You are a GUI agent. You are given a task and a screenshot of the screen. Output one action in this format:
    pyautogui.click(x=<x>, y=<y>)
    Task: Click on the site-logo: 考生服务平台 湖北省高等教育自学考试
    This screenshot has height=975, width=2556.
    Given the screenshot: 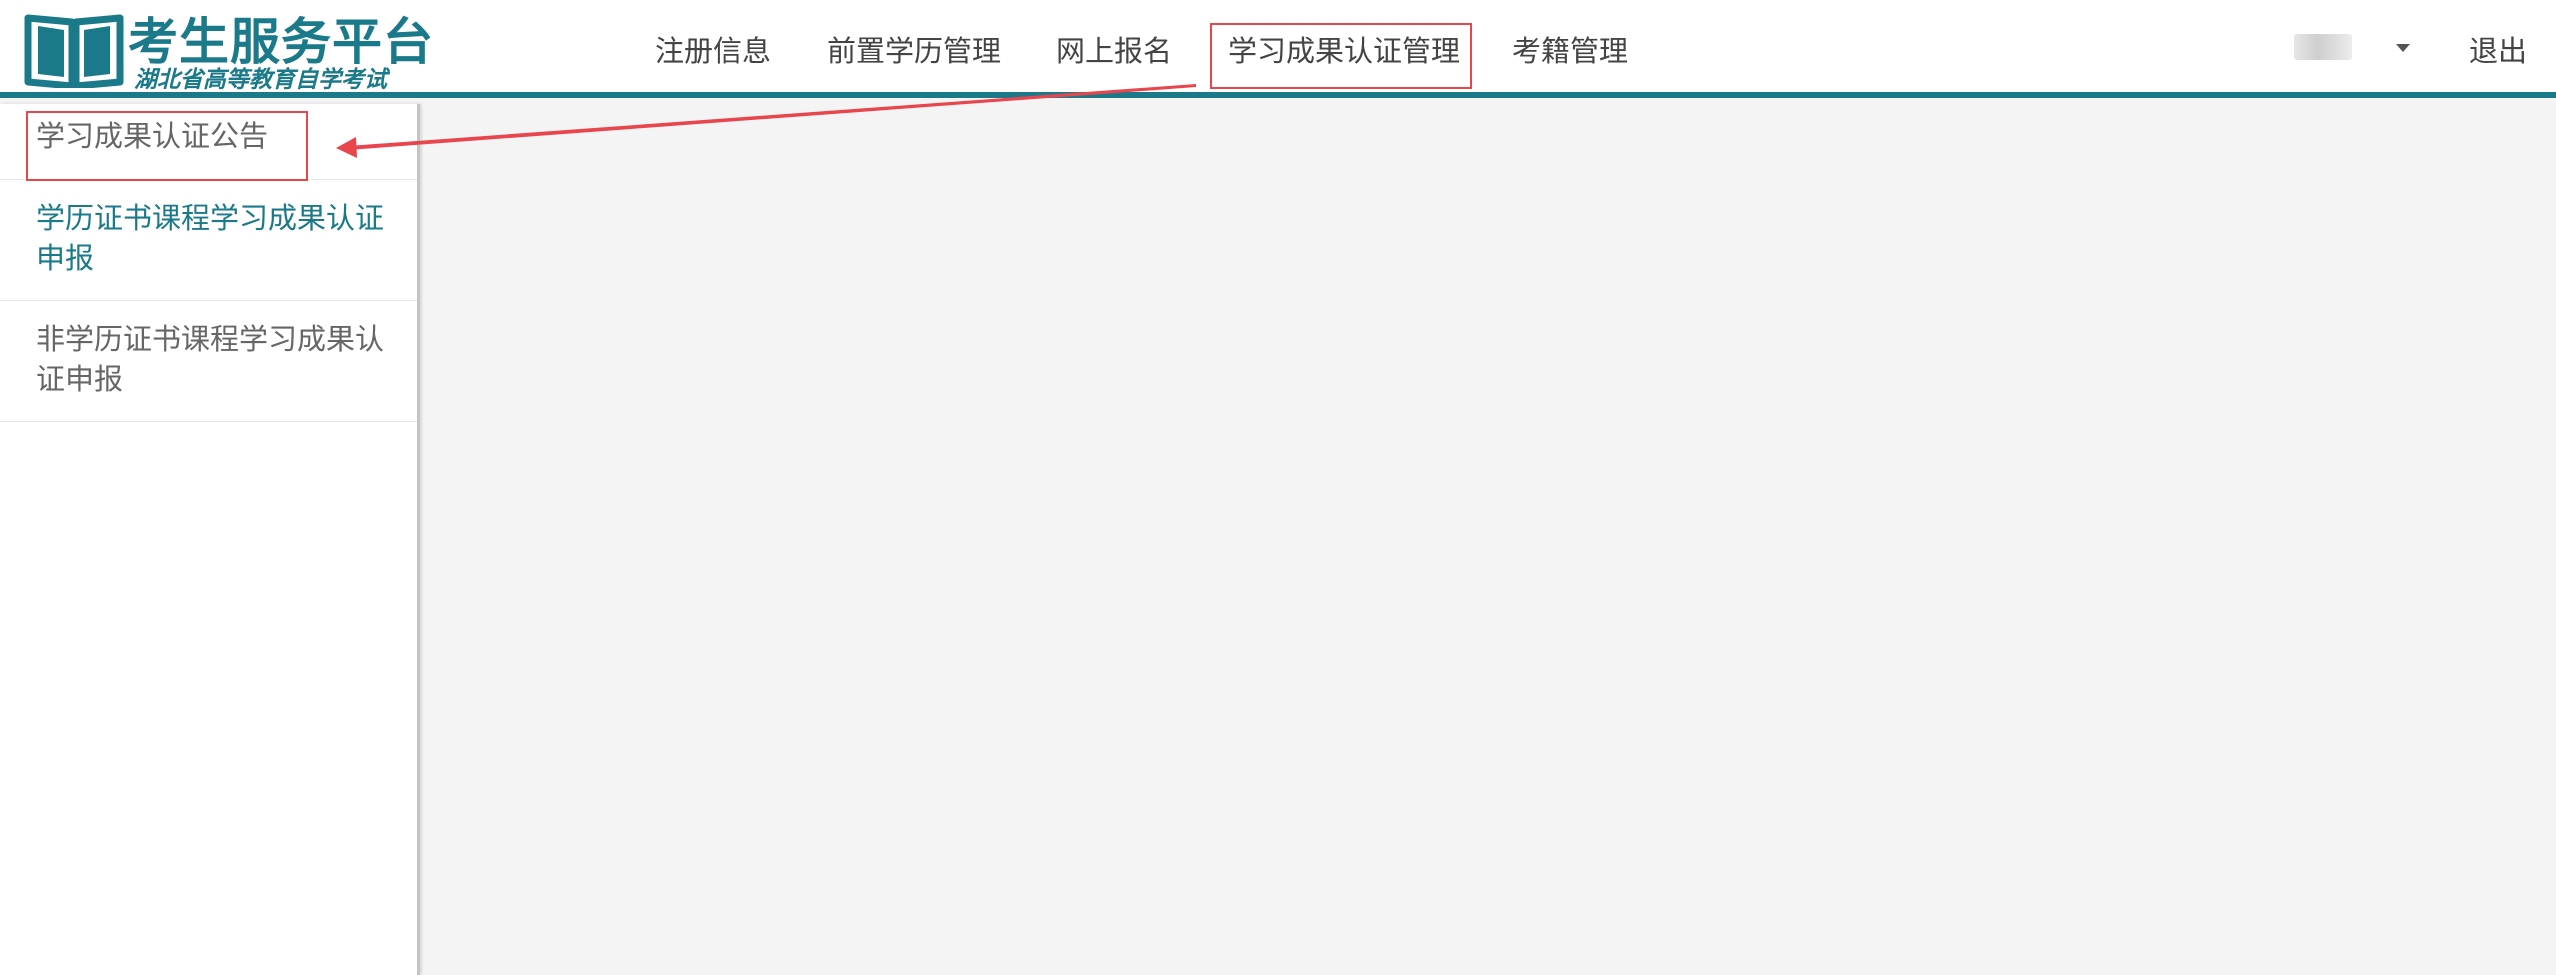 What is the action you would take?
    pyautogui.click(x=228, y=49)
    